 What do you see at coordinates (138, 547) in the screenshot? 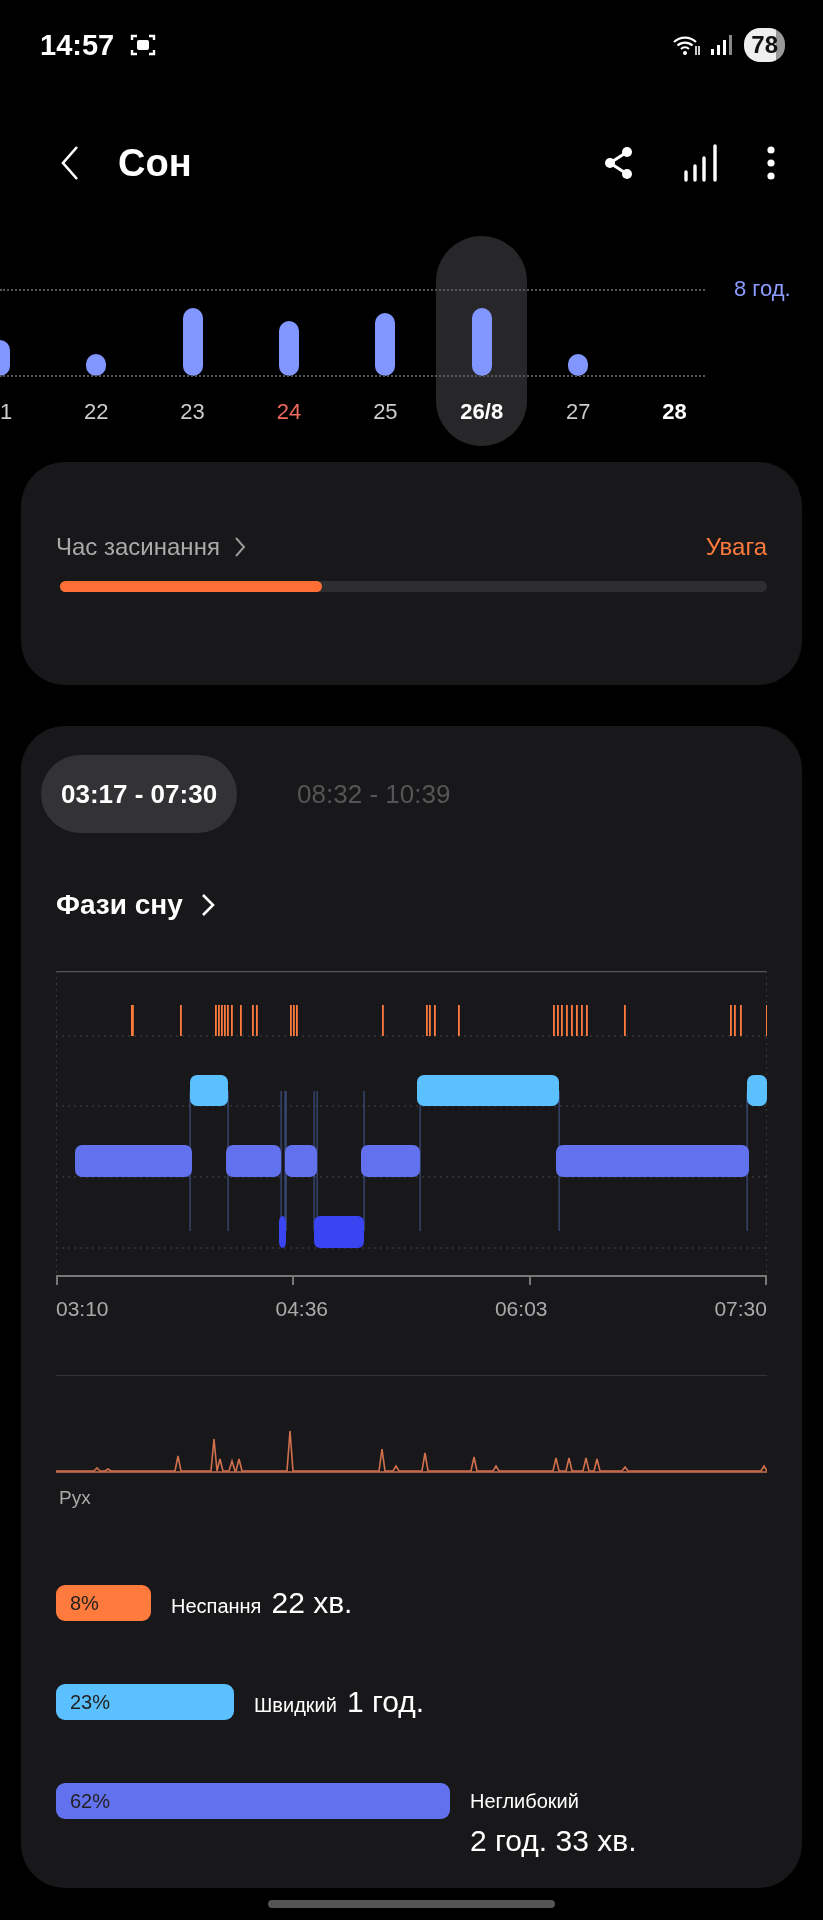
I see `bedtime-title: Час засинання` at bounding box center [138, 547].